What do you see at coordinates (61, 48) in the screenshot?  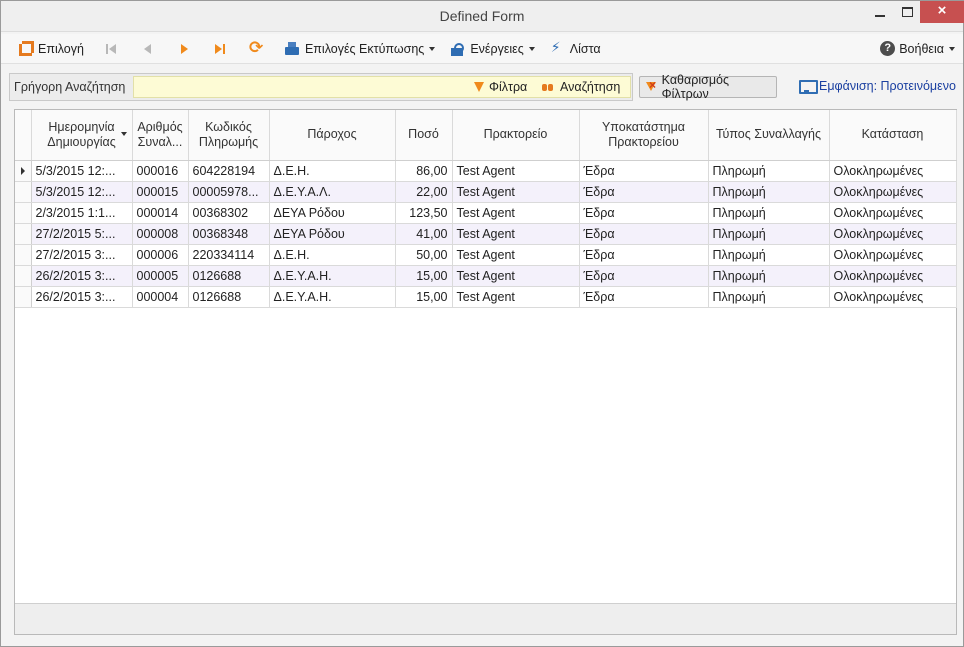 I see `select-label: Επιλογή` at bounding box center [61, 48].